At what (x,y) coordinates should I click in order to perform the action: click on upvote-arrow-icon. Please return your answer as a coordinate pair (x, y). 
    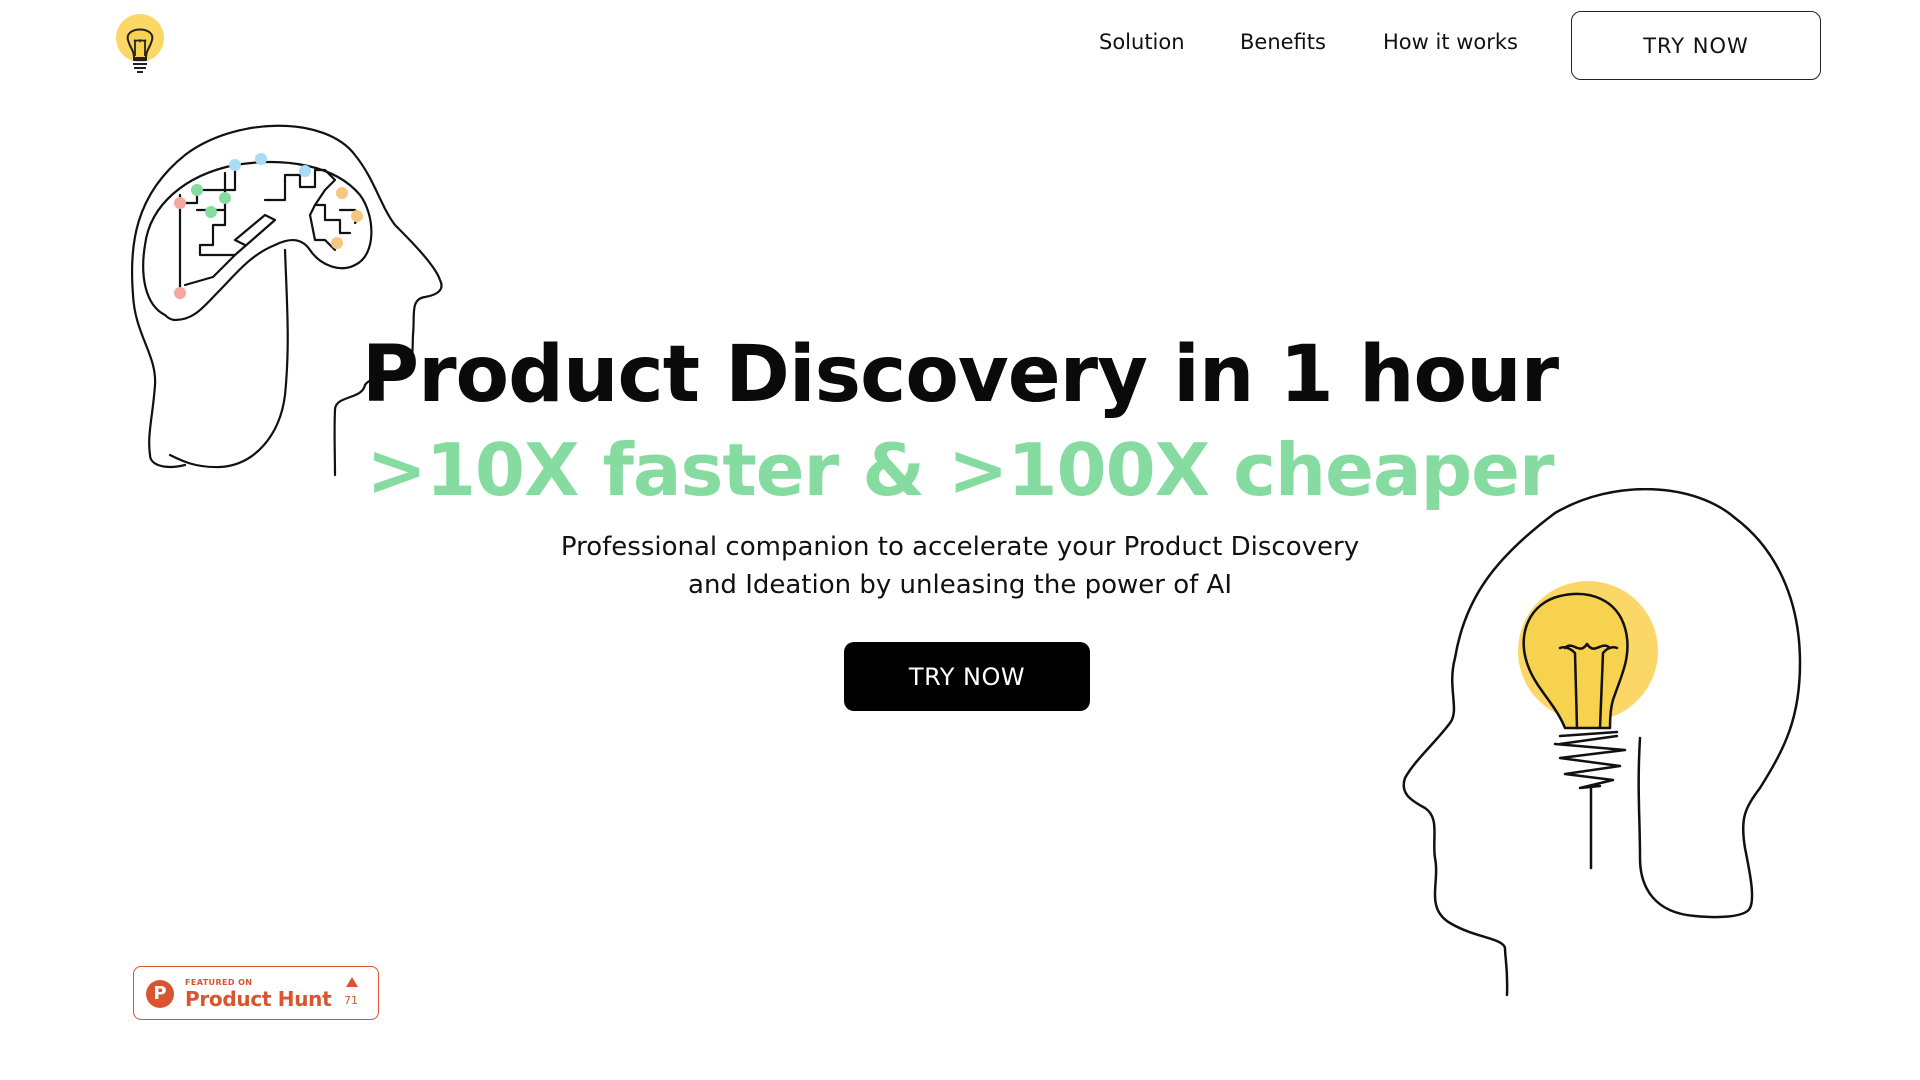
    Looking at the image, I should click on (352, 982).